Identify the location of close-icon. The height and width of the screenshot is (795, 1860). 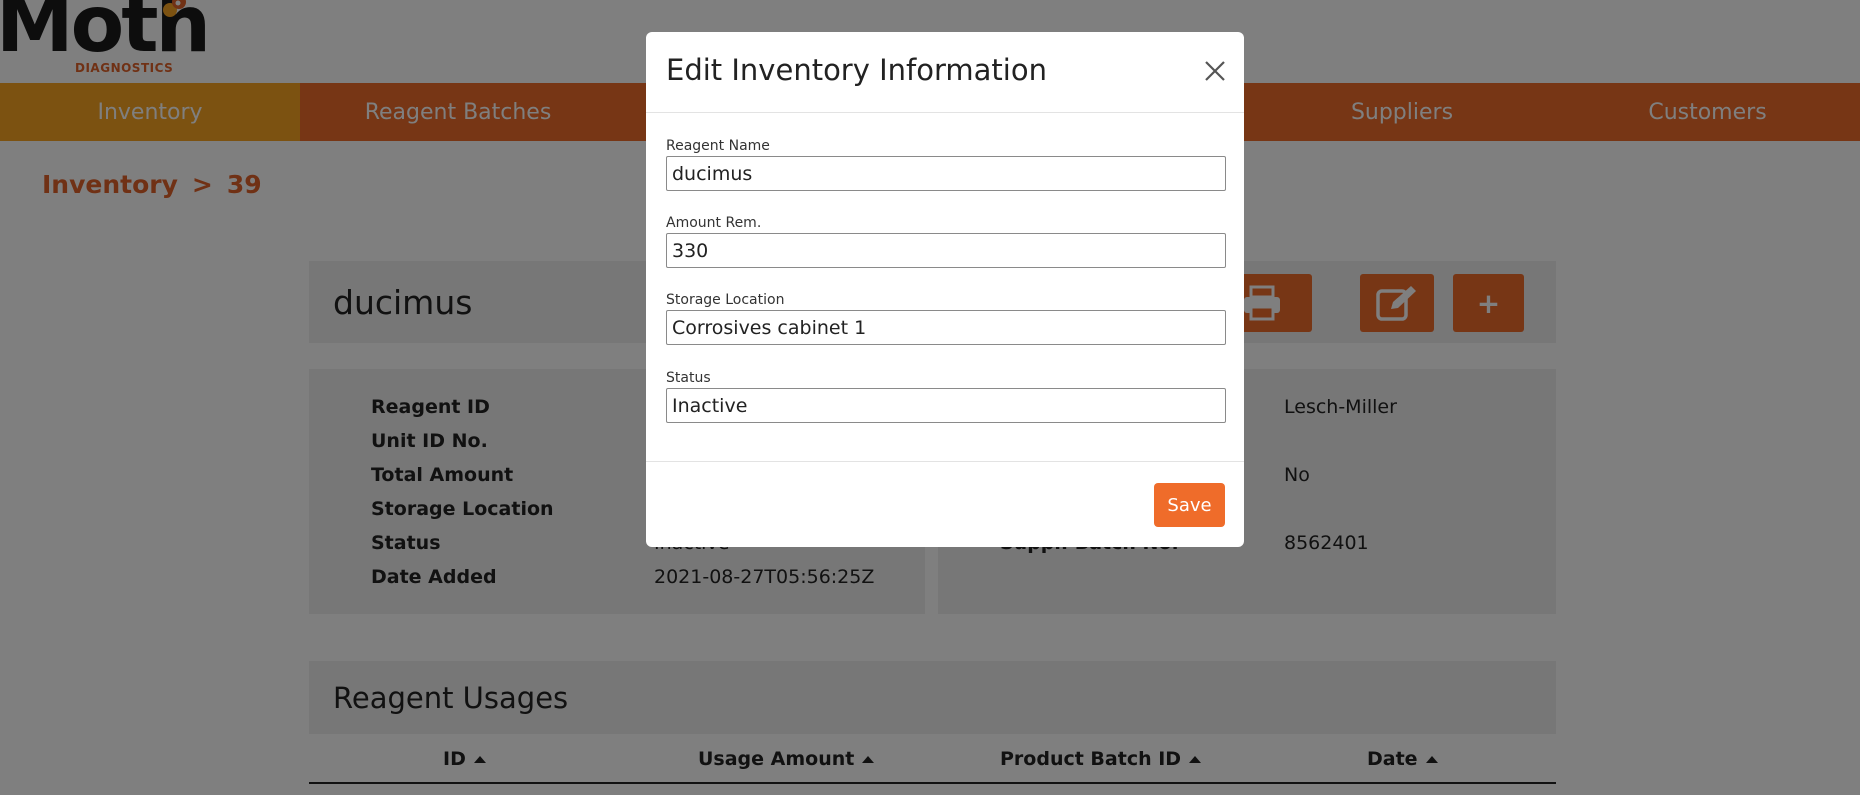
(1215, 71).